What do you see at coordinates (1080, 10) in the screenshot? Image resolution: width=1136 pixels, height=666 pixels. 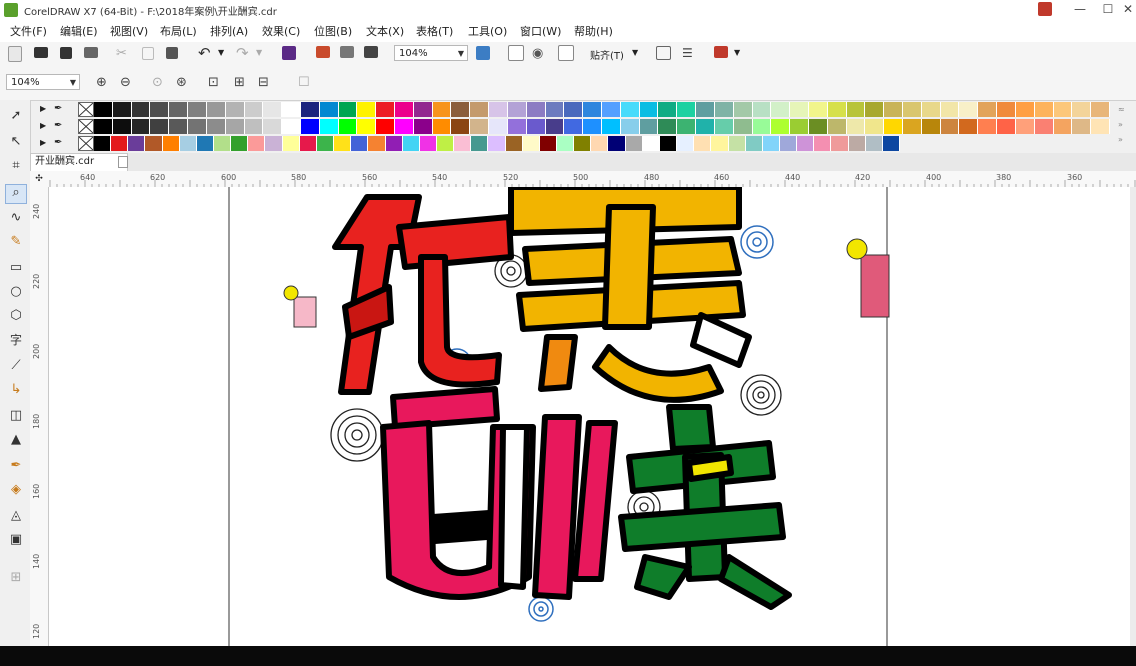 I see `minimize-button: —` at bounding box center [1080, 10].